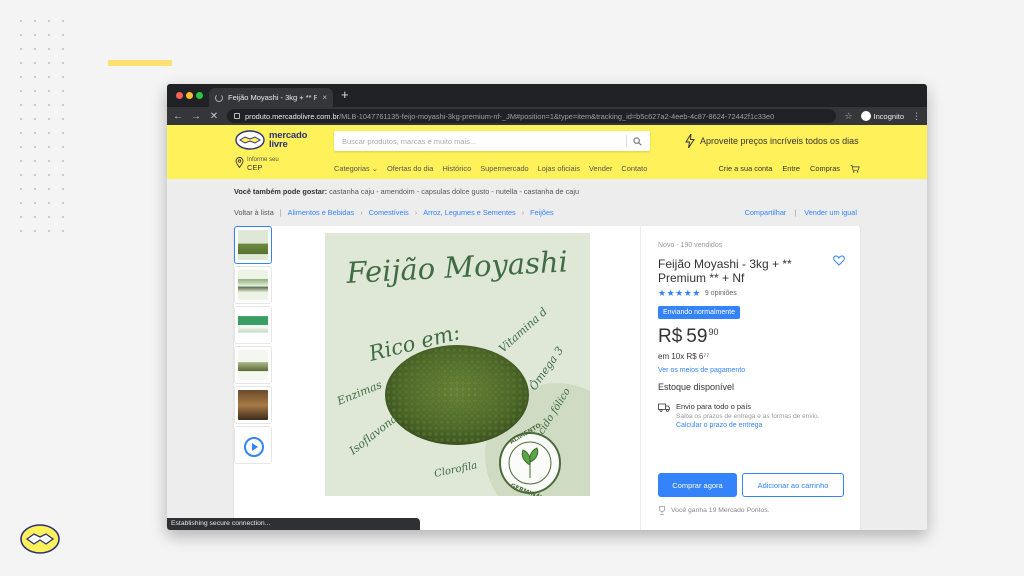 This screenshot has height=576, width=1024. What do you see at coordinates (766, 212) in the screenshot?
I see `share-link: Compartilhar` at bounding box center [766, 212].